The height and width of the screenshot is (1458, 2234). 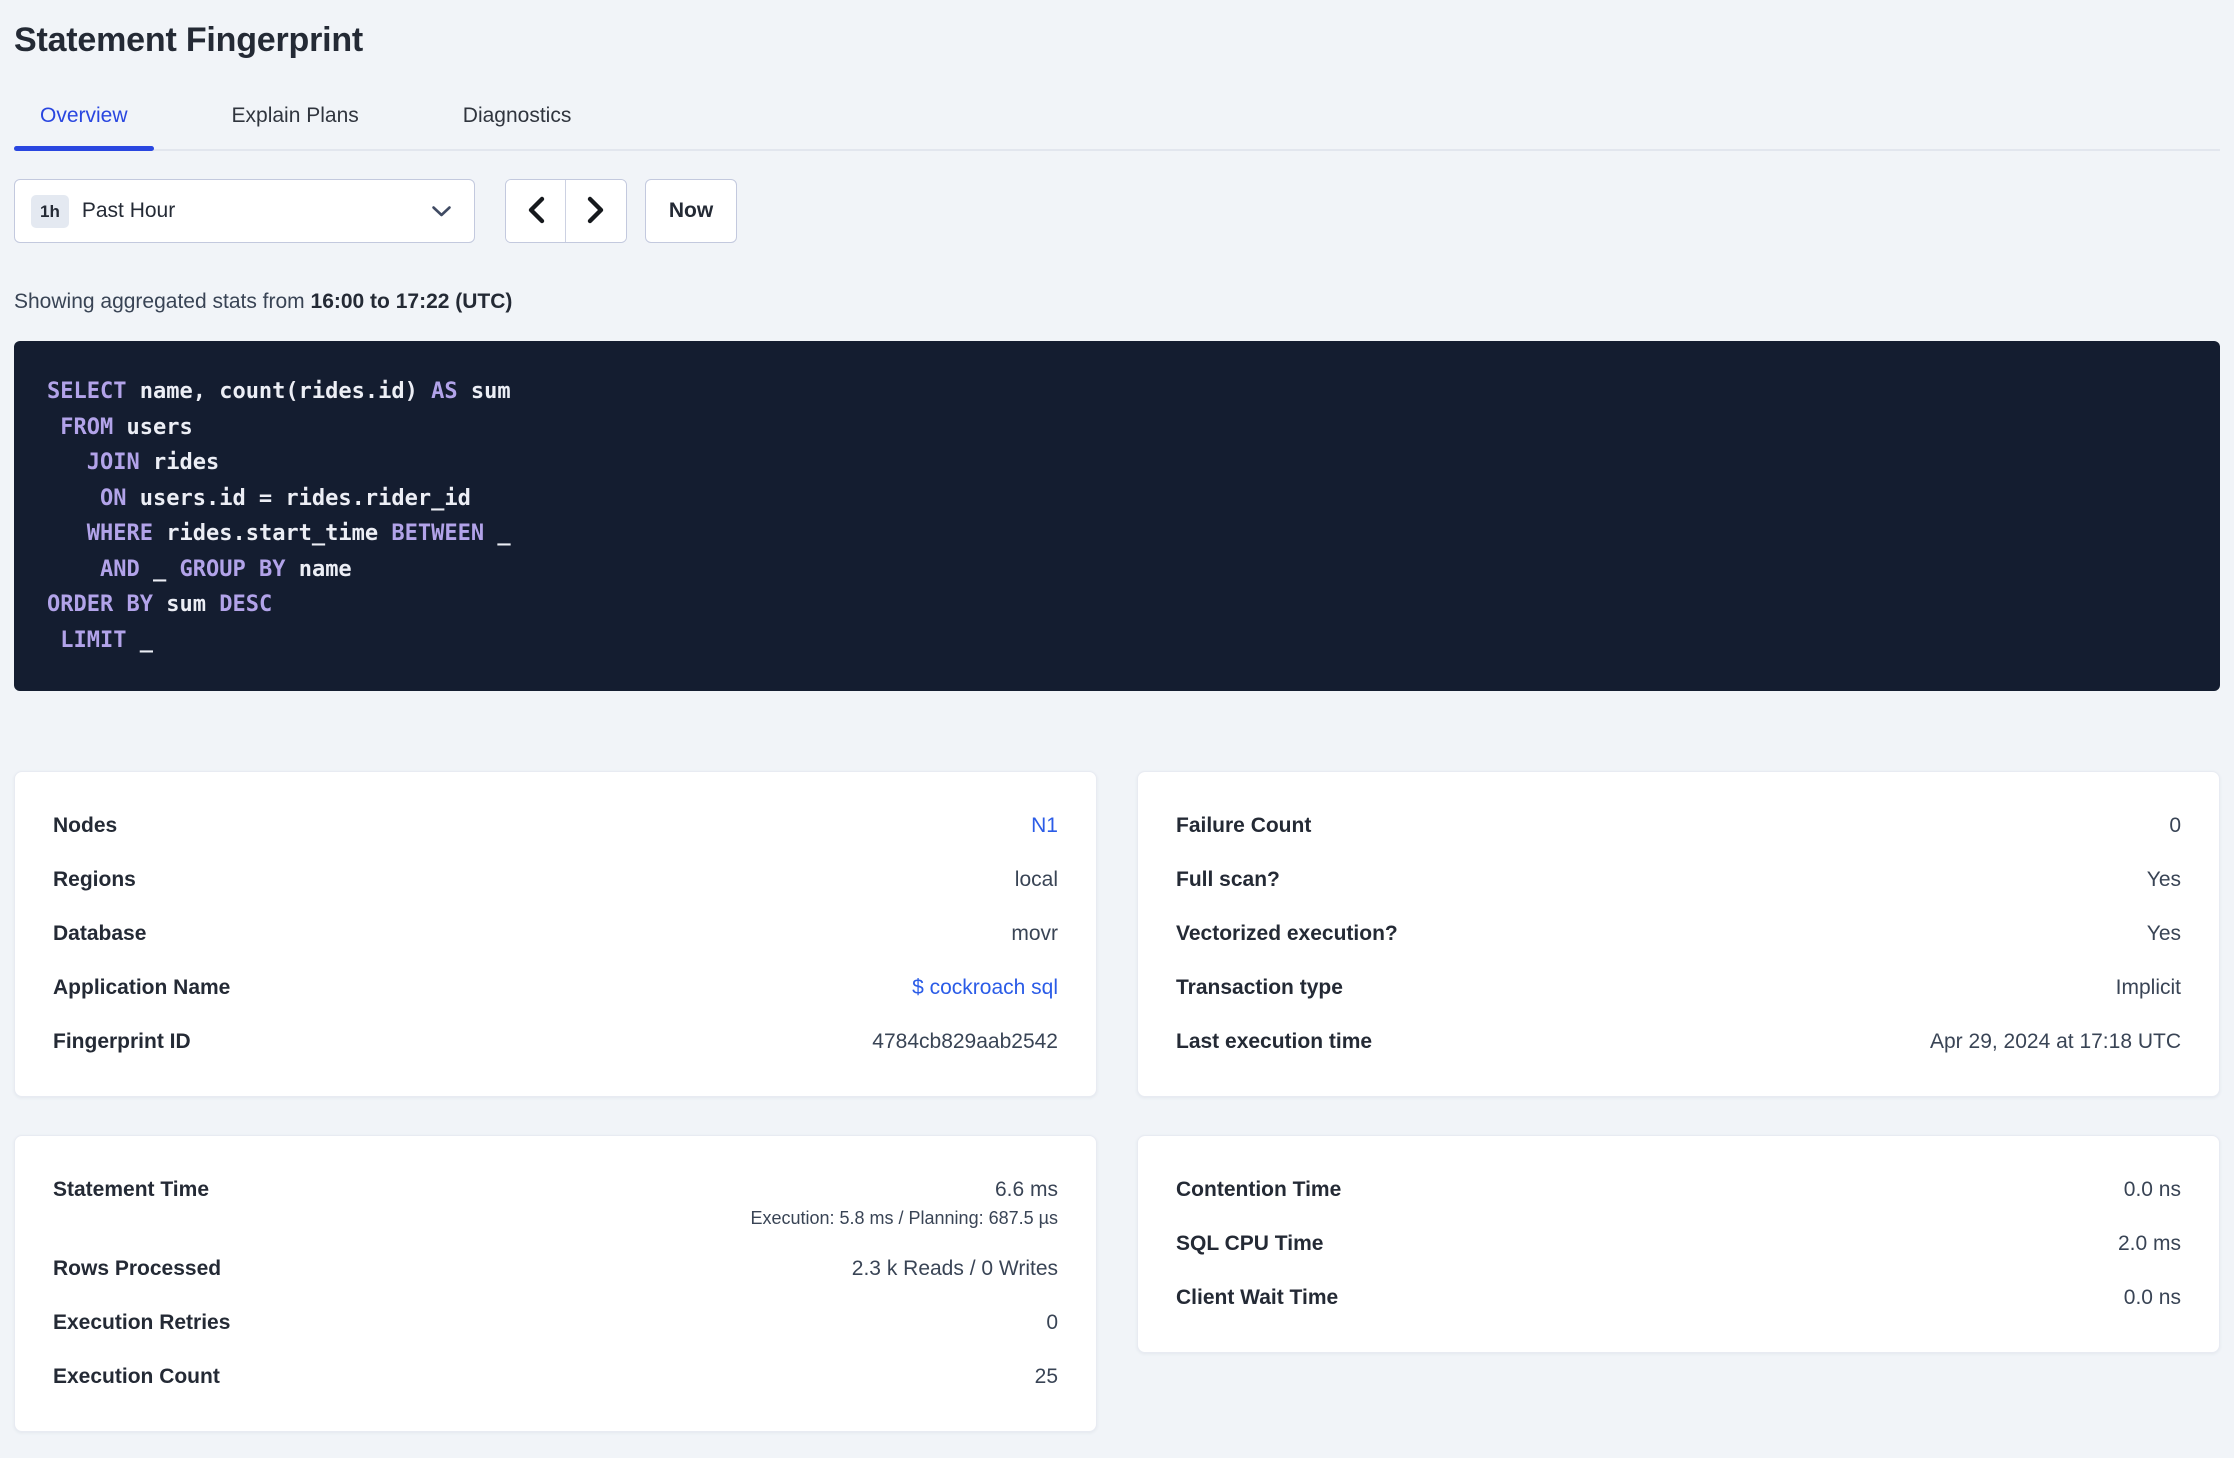 I want to click on sql-line: ON users.id = rides.rider_id, so click(x=285, y=498).